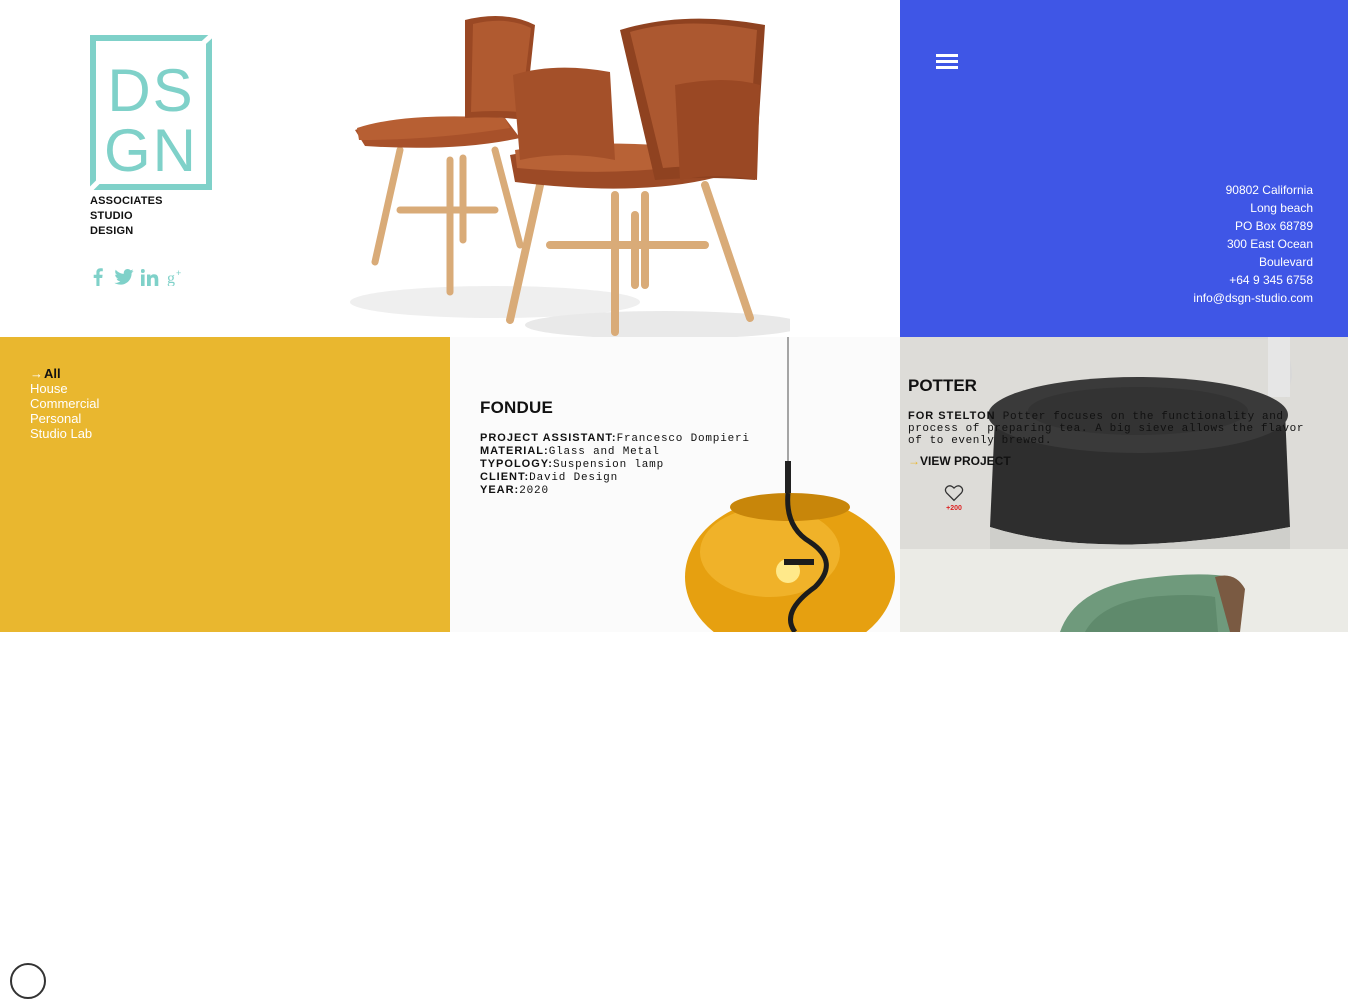 This screenshot has width=1348, height=999. I want to click on spec-row: TYPOLOGY:Suspension lamp, so click(615, 464).